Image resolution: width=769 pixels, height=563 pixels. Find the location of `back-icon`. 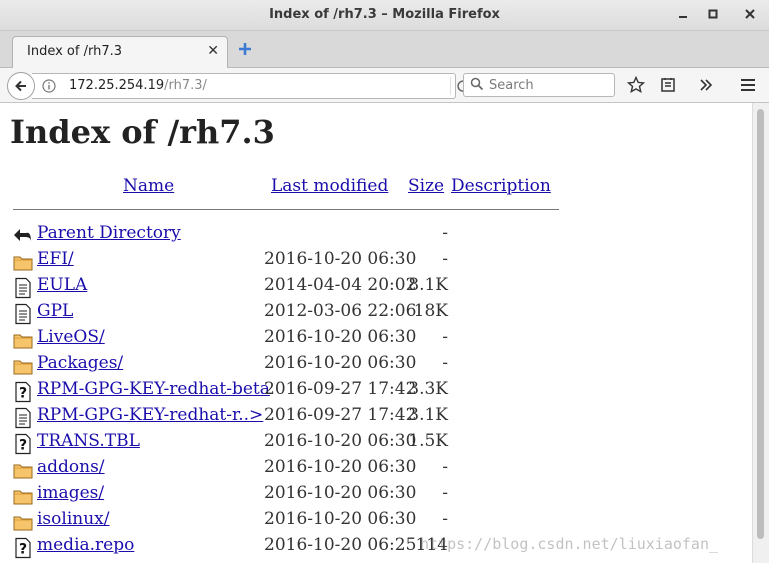

back-icon is located at coordinates (22, 235).